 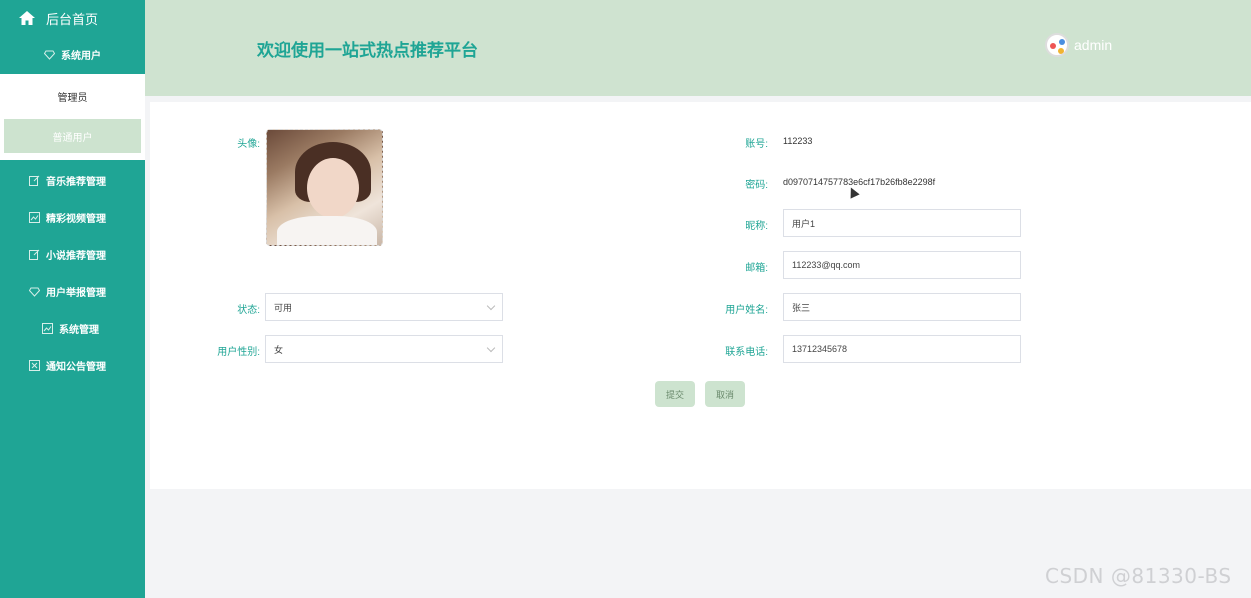 What do you see at coordinates (76, 256) in the screenshot?
I see `sidebar-item-label: 小说推荐管理` at bounding box center [76, 256].